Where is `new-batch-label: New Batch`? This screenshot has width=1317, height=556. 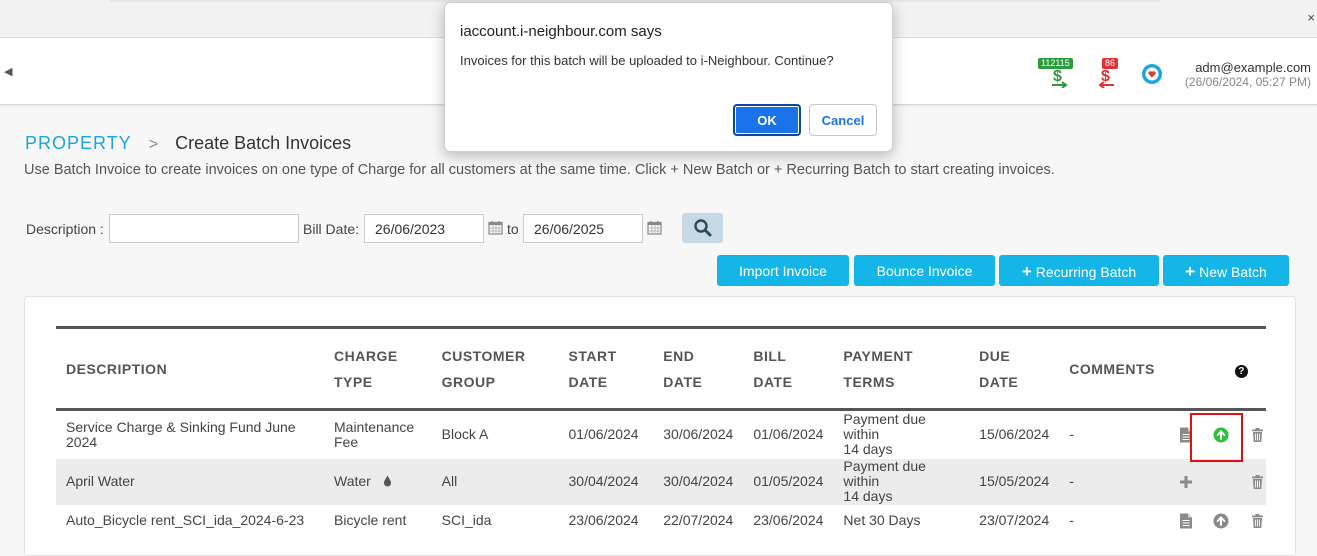 new-batch-label: New Batch is located at coordinates (1233, 272).